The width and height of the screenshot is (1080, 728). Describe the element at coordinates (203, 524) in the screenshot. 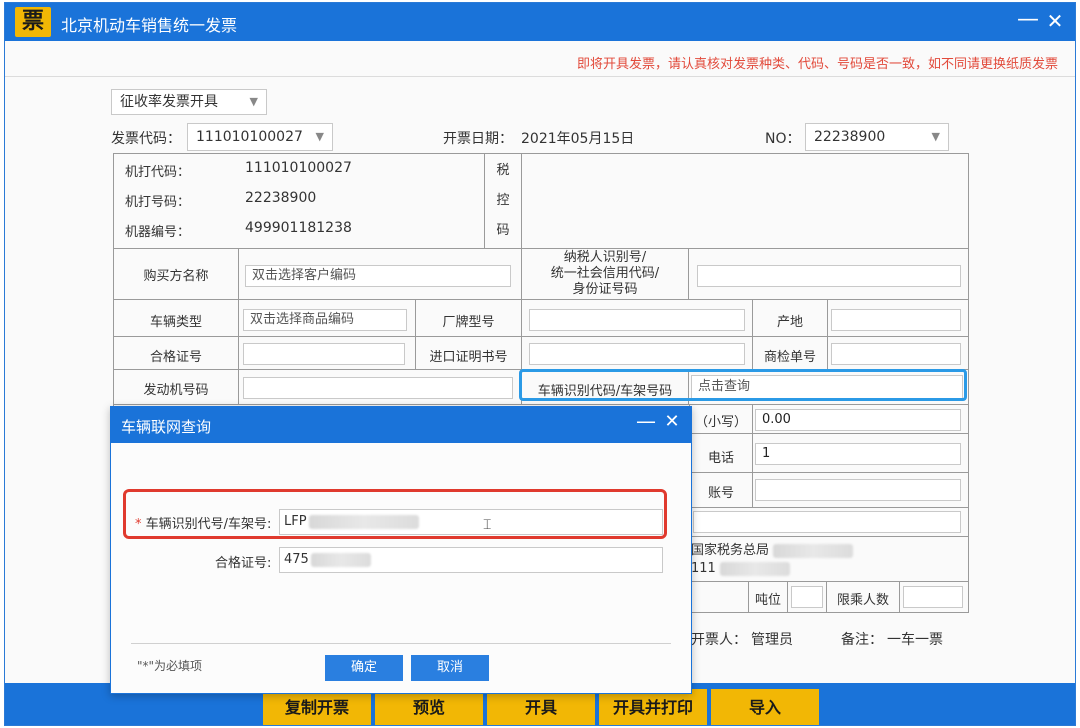

I see `vin-field-label: * 车辆识别代号/车架号:` at that location.